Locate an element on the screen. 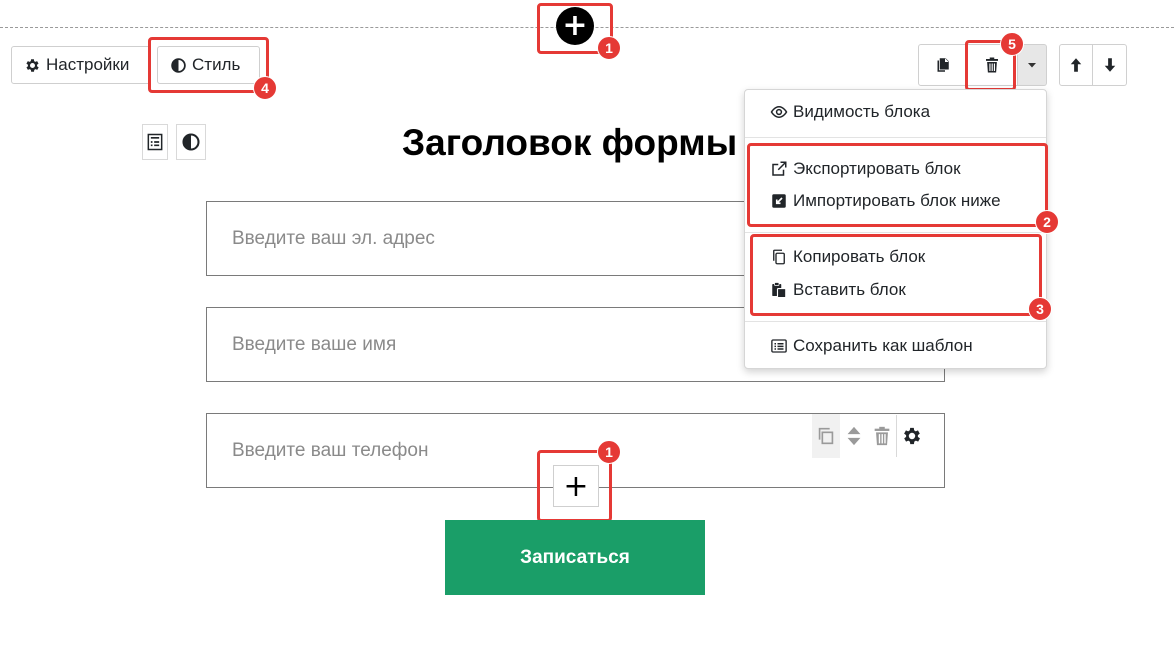 Image resolution: width=1174 pixels, height=659 pixels. delete-field-button is located at coordinates (882, 436).